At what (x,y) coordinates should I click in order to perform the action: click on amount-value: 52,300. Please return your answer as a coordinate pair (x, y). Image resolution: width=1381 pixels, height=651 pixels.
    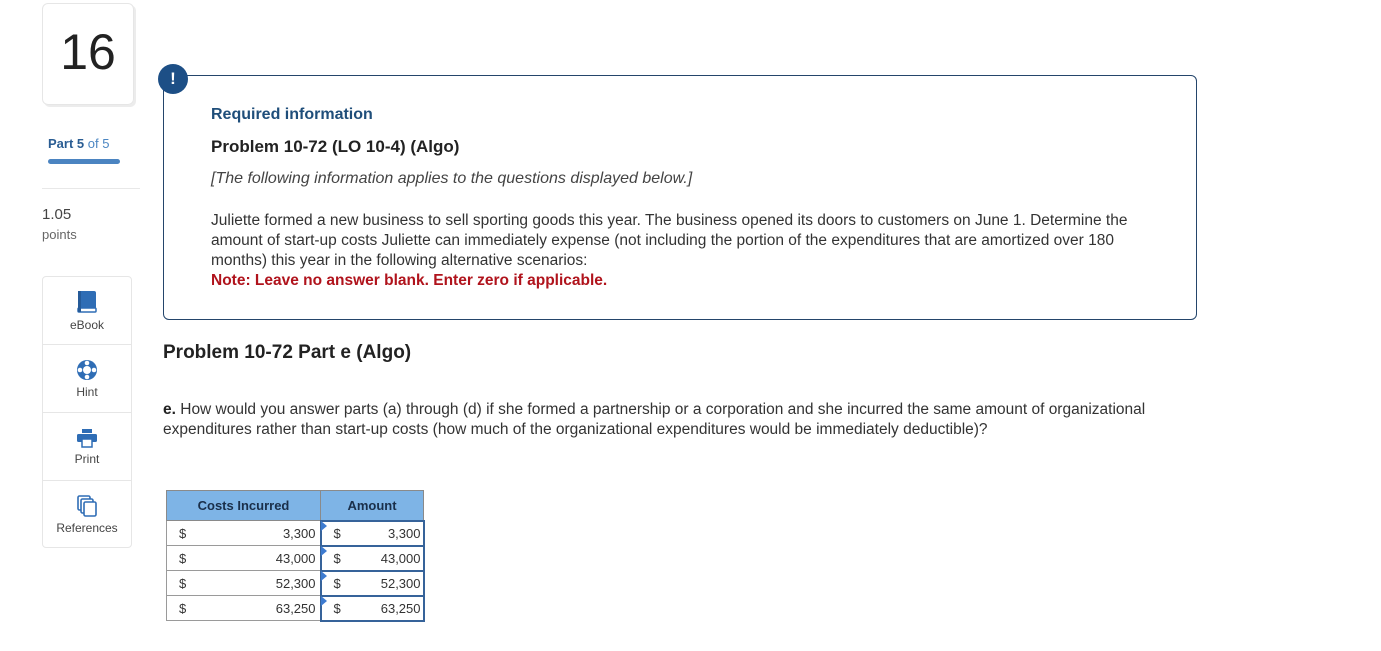
    Looking at the image, I should click on (401, 583).